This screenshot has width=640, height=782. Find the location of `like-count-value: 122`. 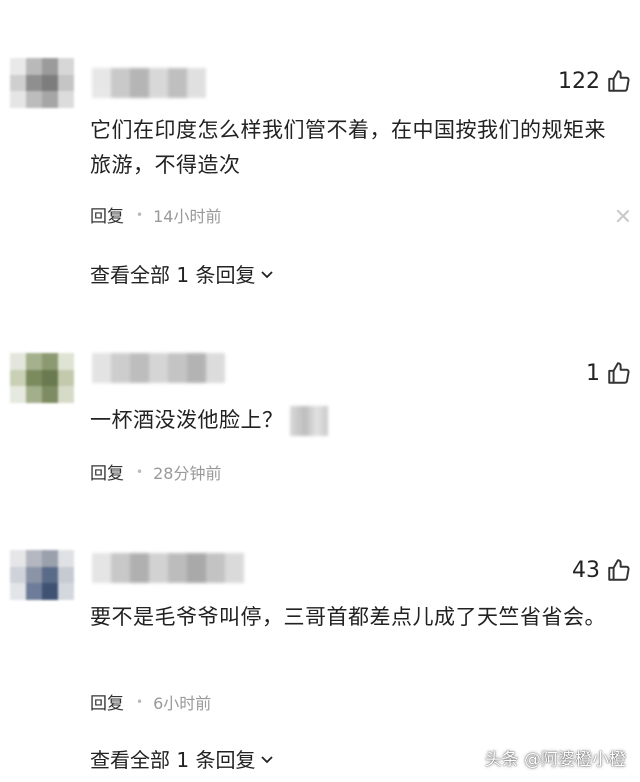

like-count-value: 122 is located at coordinates (579, 81).